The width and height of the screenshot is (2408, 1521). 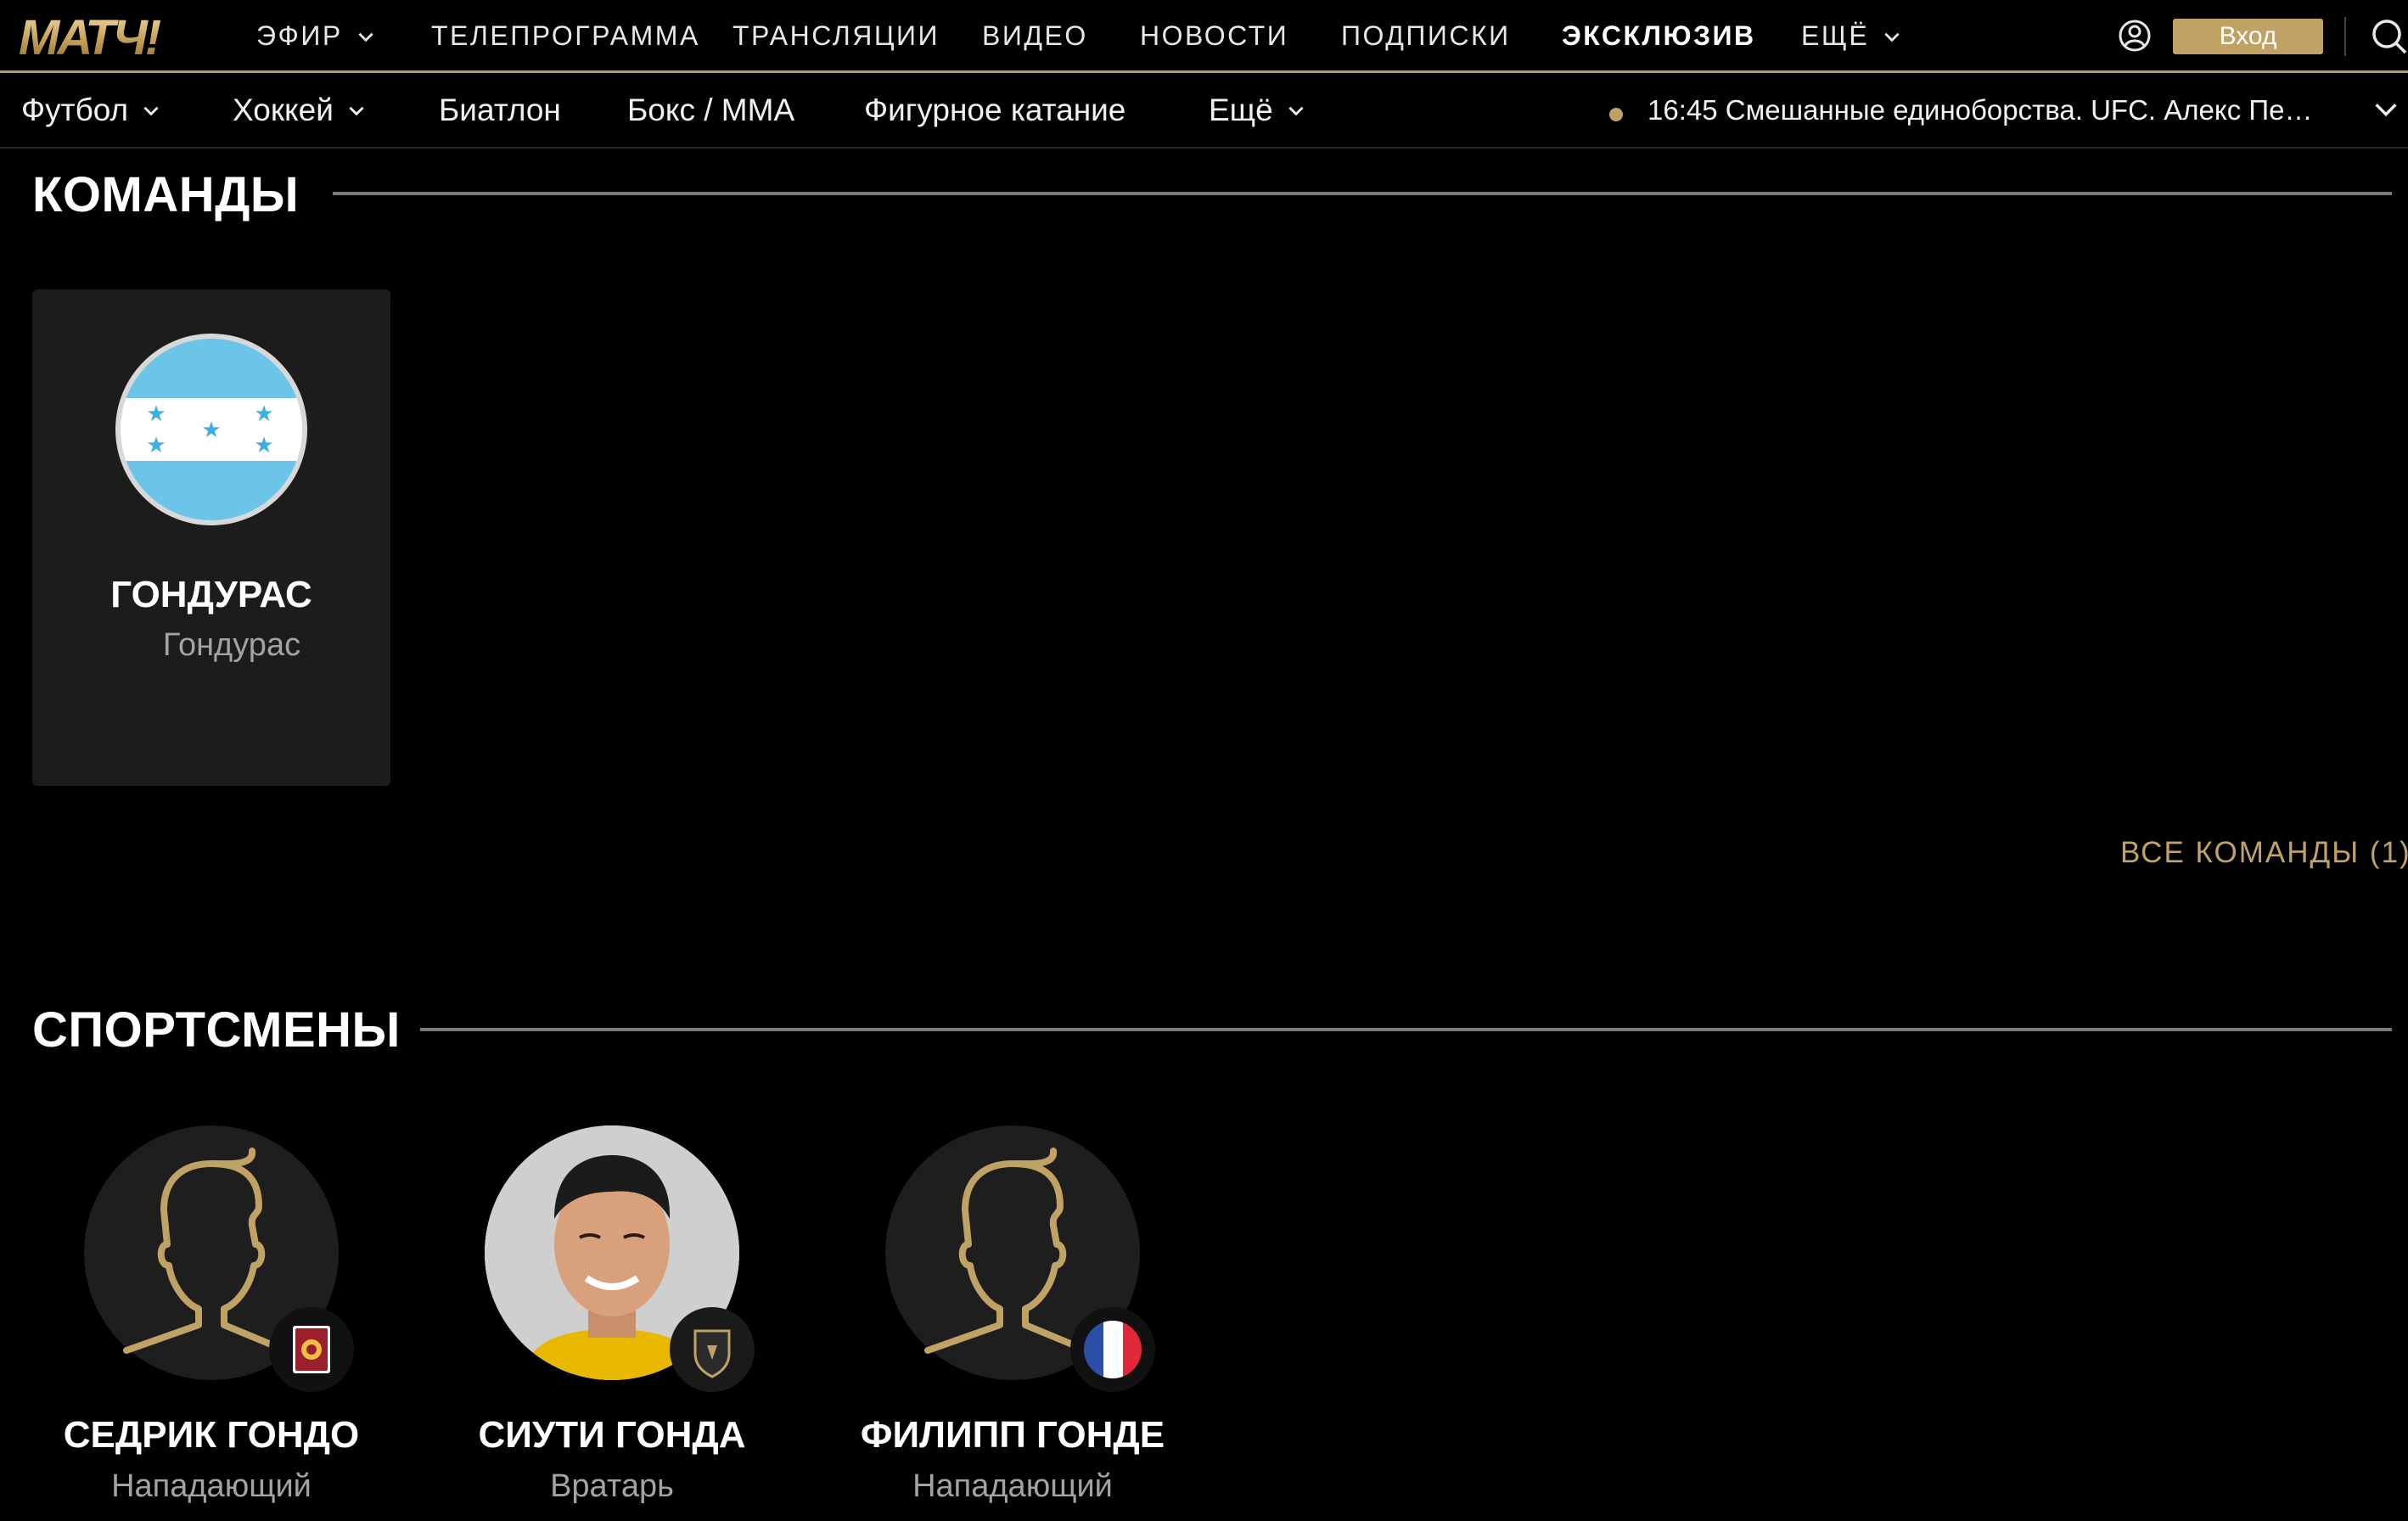 I want to click on reggiana-crest-icon, so click(x=311, y=1349).